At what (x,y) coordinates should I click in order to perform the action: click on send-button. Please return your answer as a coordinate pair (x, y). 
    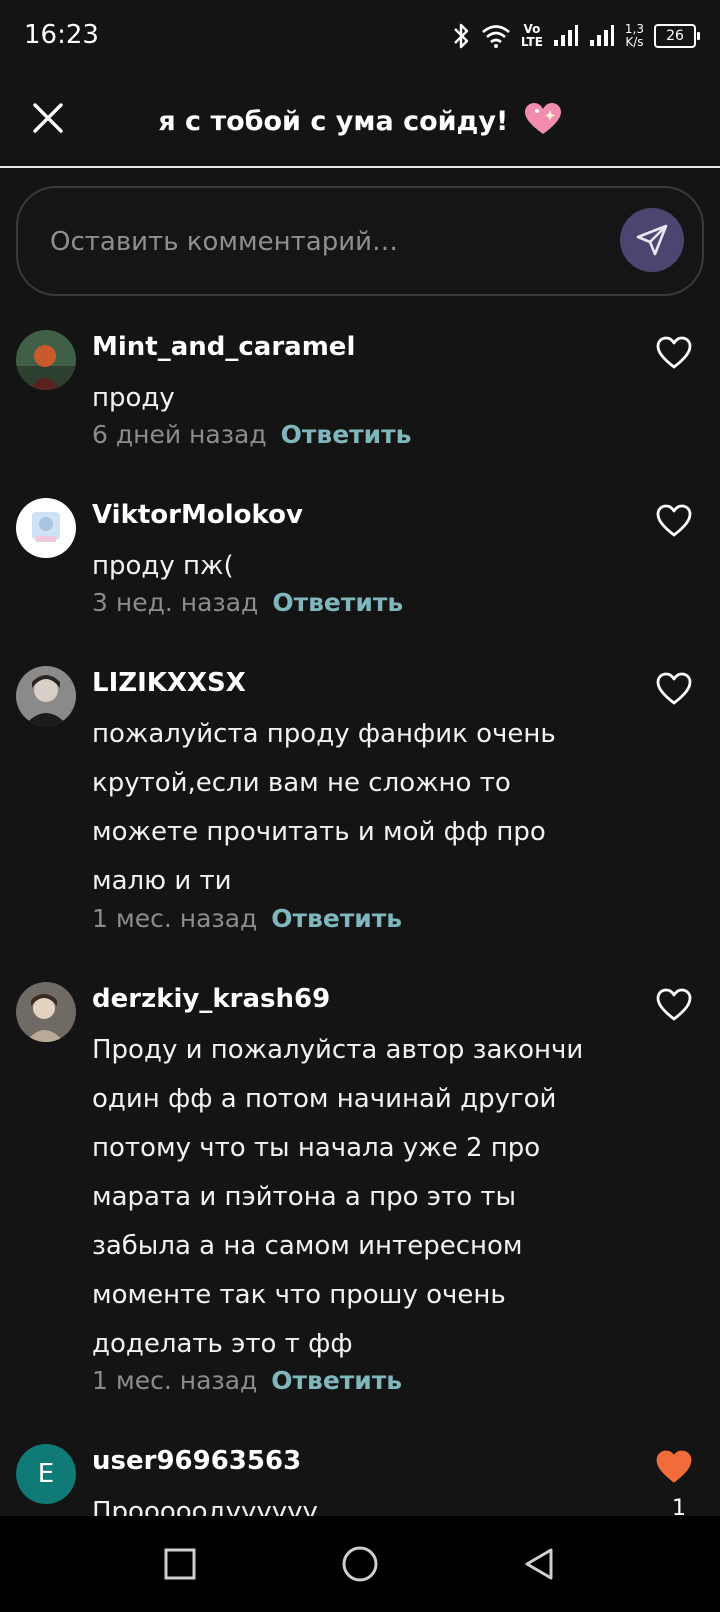
    Looking at the image, I should click on (652, 240).